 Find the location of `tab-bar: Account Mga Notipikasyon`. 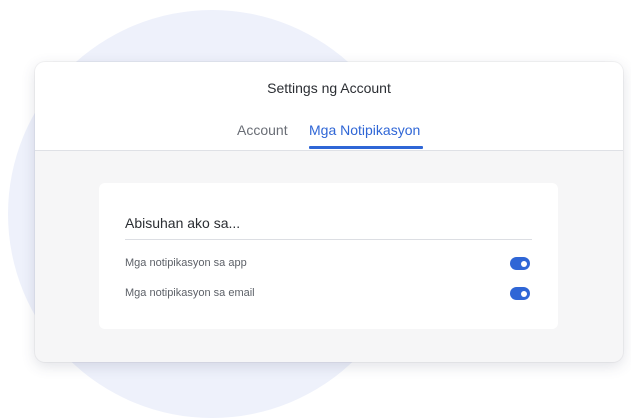

tab-bar: Account Mga Notipikasyon is located at coordinates (329, 136).